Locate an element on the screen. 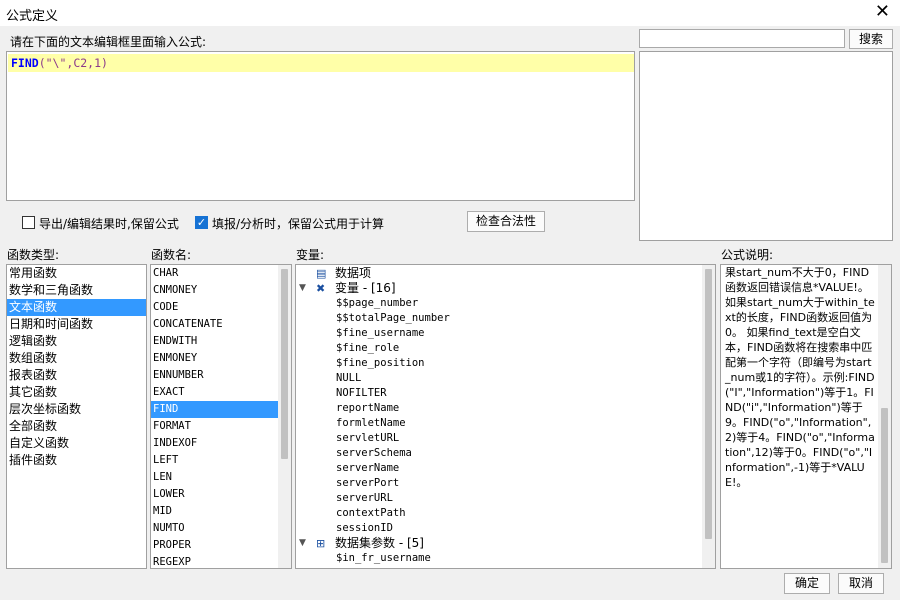  tree-node-variables: ▼ ✖ 变量 - [16] is located at coordinates (498, 288).